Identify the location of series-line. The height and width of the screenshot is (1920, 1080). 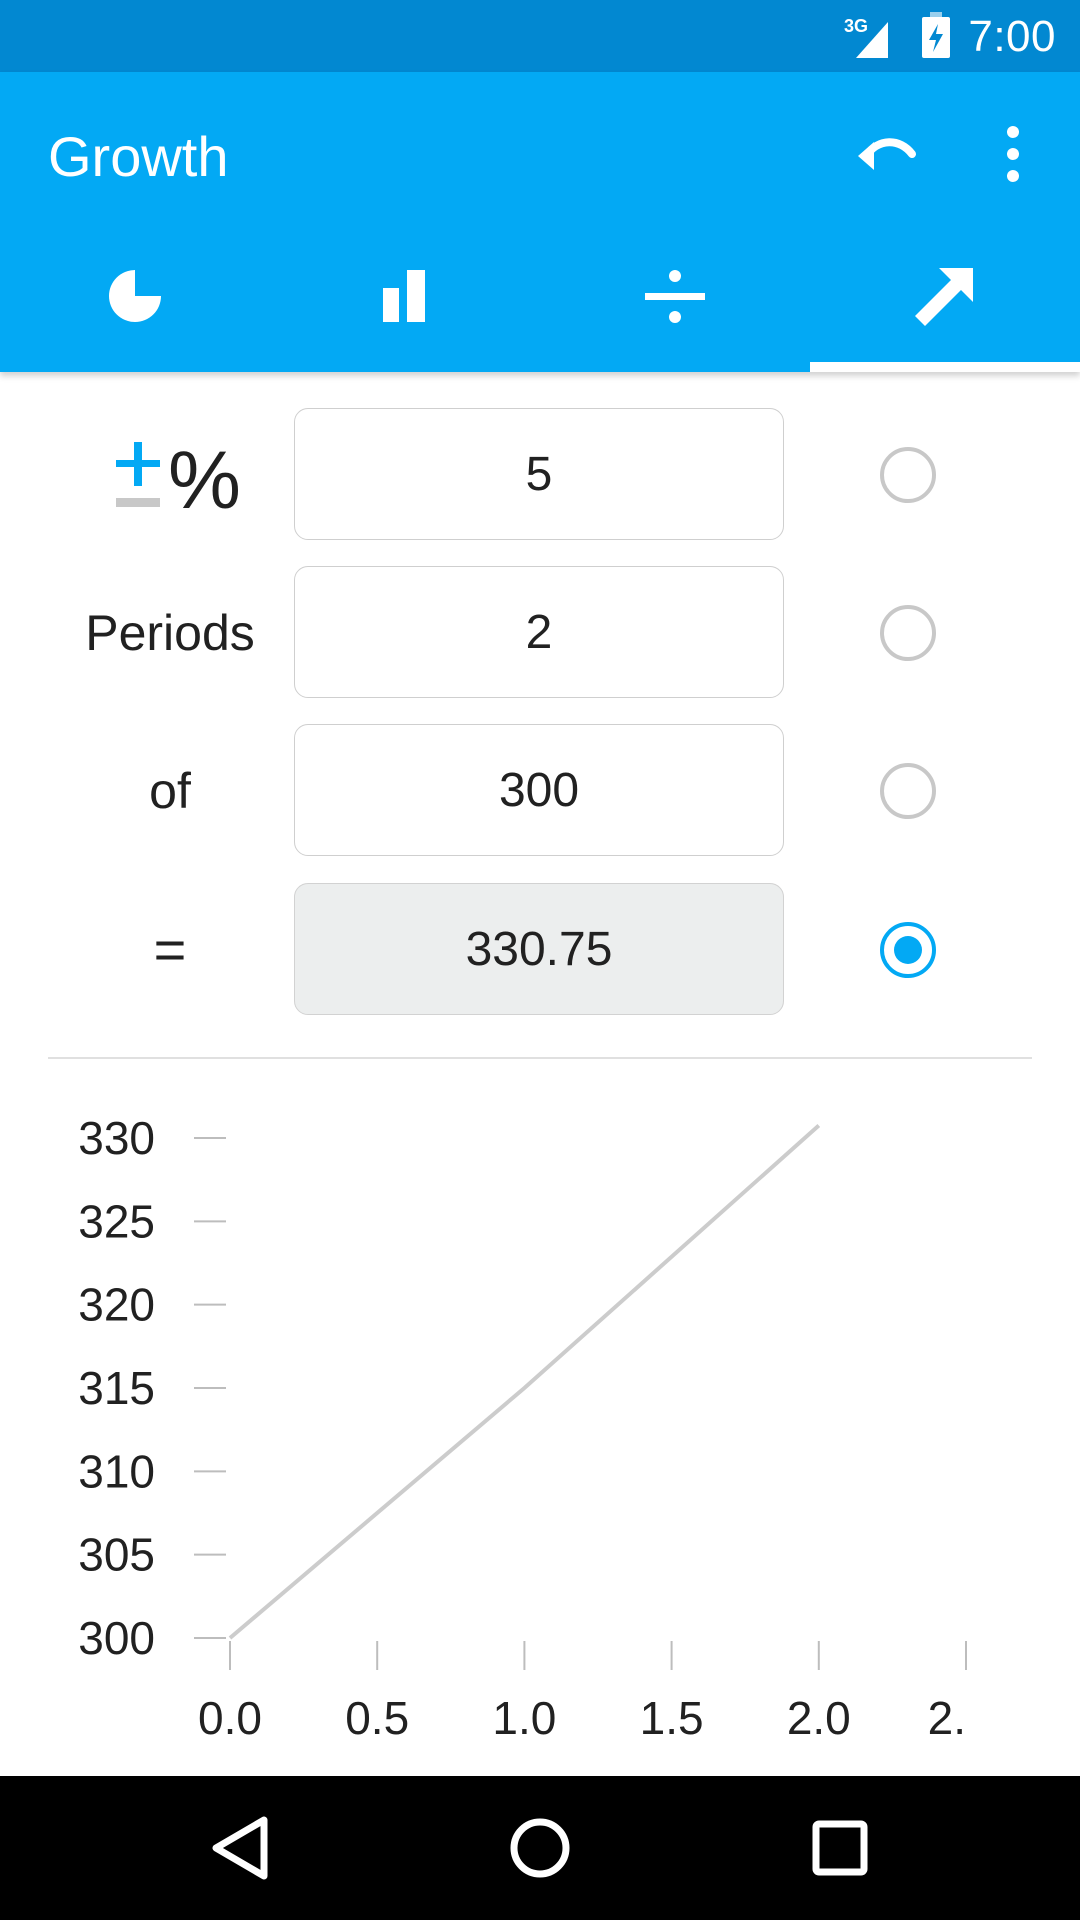
(524, 1382).